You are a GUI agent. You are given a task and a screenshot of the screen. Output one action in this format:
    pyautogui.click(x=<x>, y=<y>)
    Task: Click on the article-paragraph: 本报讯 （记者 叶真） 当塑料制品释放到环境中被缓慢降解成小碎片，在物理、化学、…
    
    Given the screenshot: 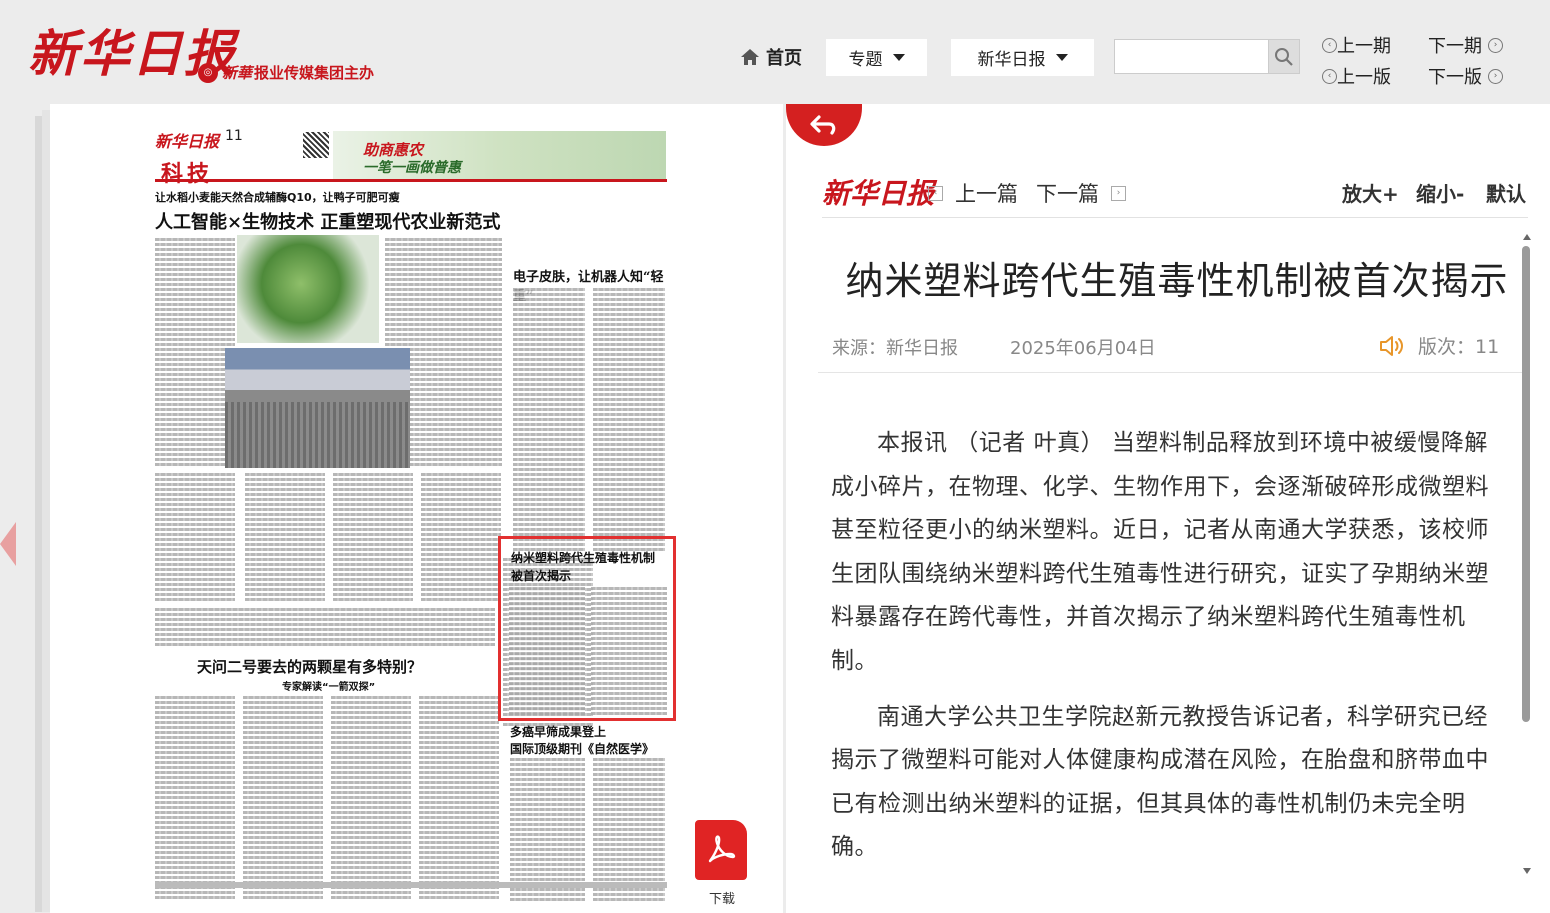 What is the action you would take?
    pyautogui.click(x=1160, y=552)
    